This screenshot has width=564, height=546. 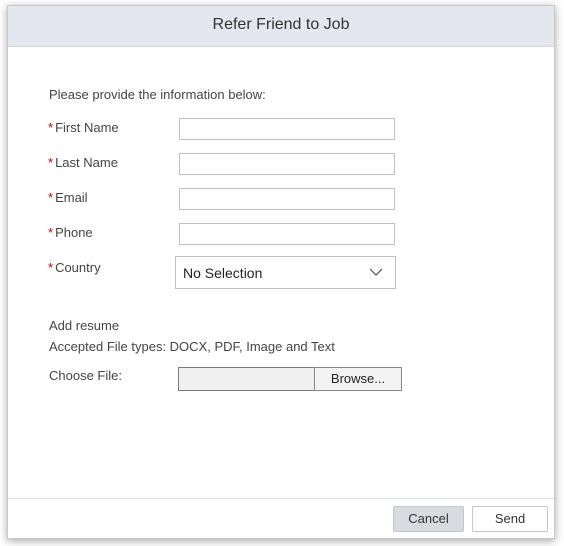 What do you see at coordinates (376, 272) in the screenshot?
I see `chevron-down-icon` at bounding box center [376, 272].